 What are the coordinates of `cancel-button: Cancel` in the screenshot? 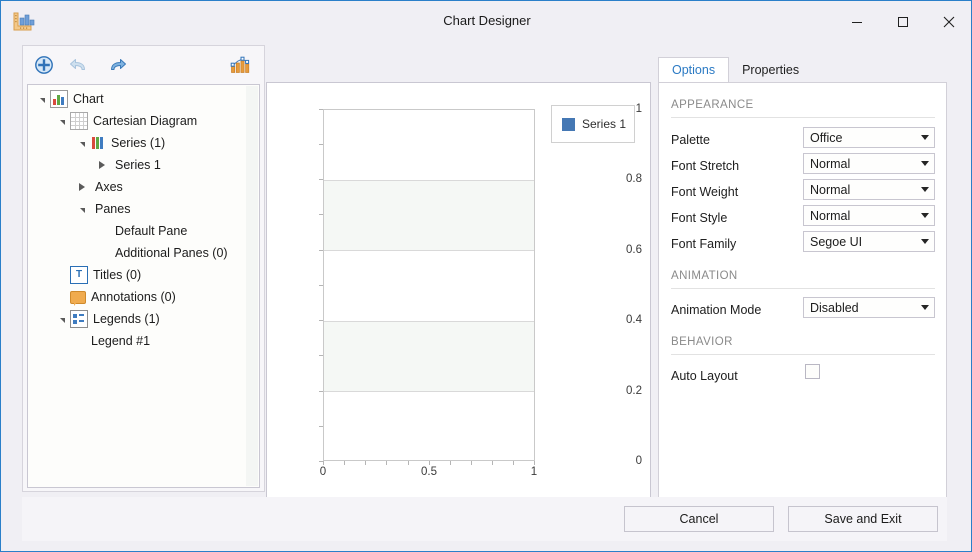 It's located at (699, 519).